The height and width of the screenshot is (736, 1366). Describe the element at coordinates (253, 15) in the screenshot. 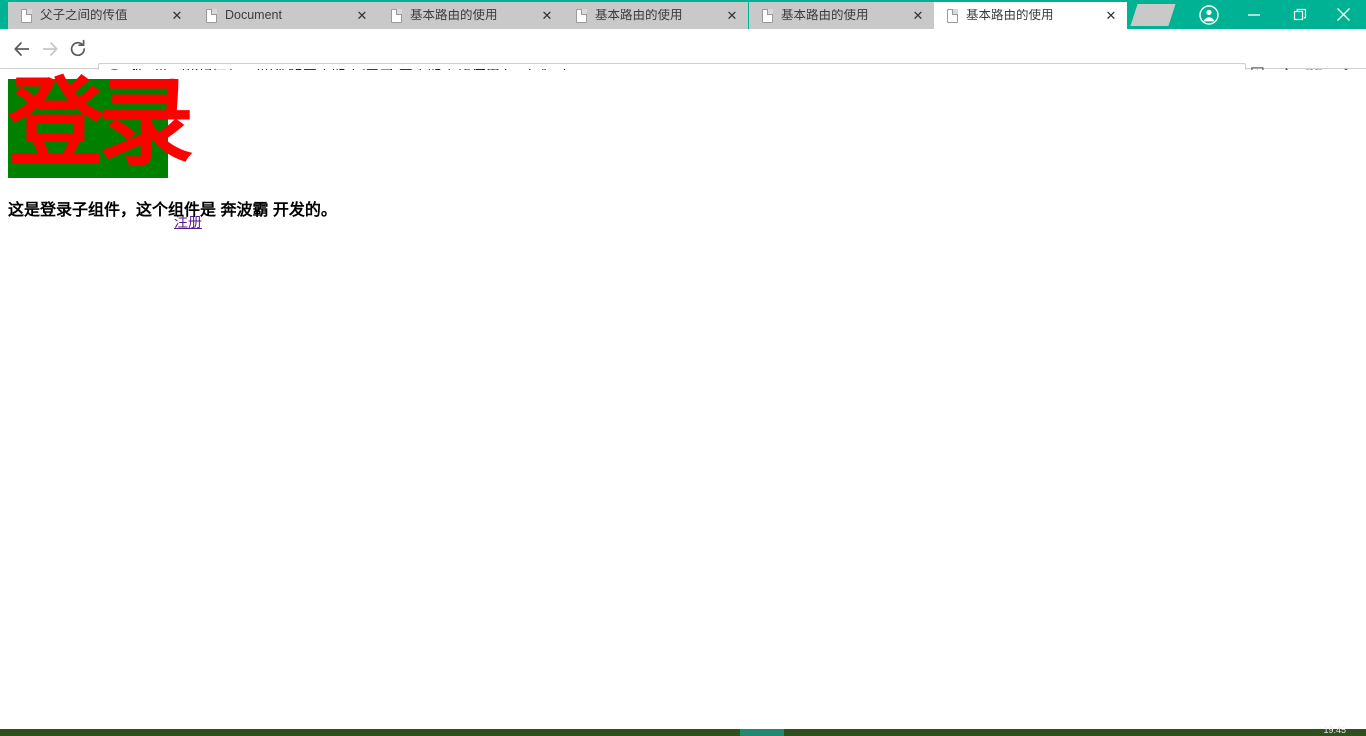

I see `tab-title: Document` at that location.